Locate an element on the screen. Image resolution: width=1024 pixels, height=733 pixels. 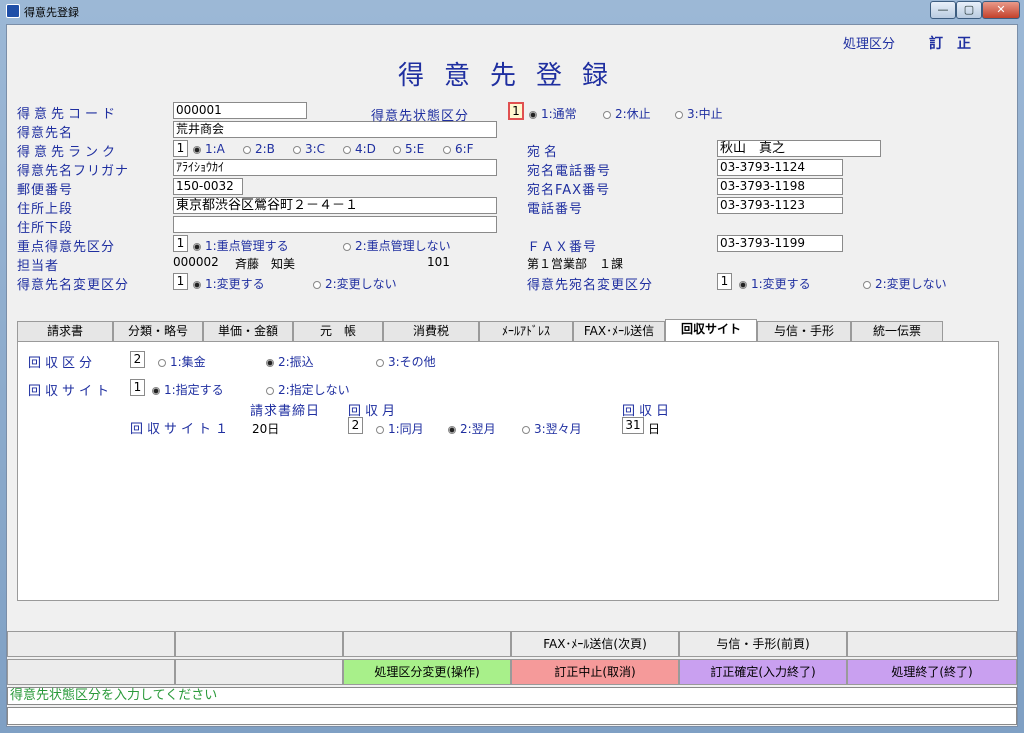
state-radio-1: 1:通常 is located at coordinates (553, 113).